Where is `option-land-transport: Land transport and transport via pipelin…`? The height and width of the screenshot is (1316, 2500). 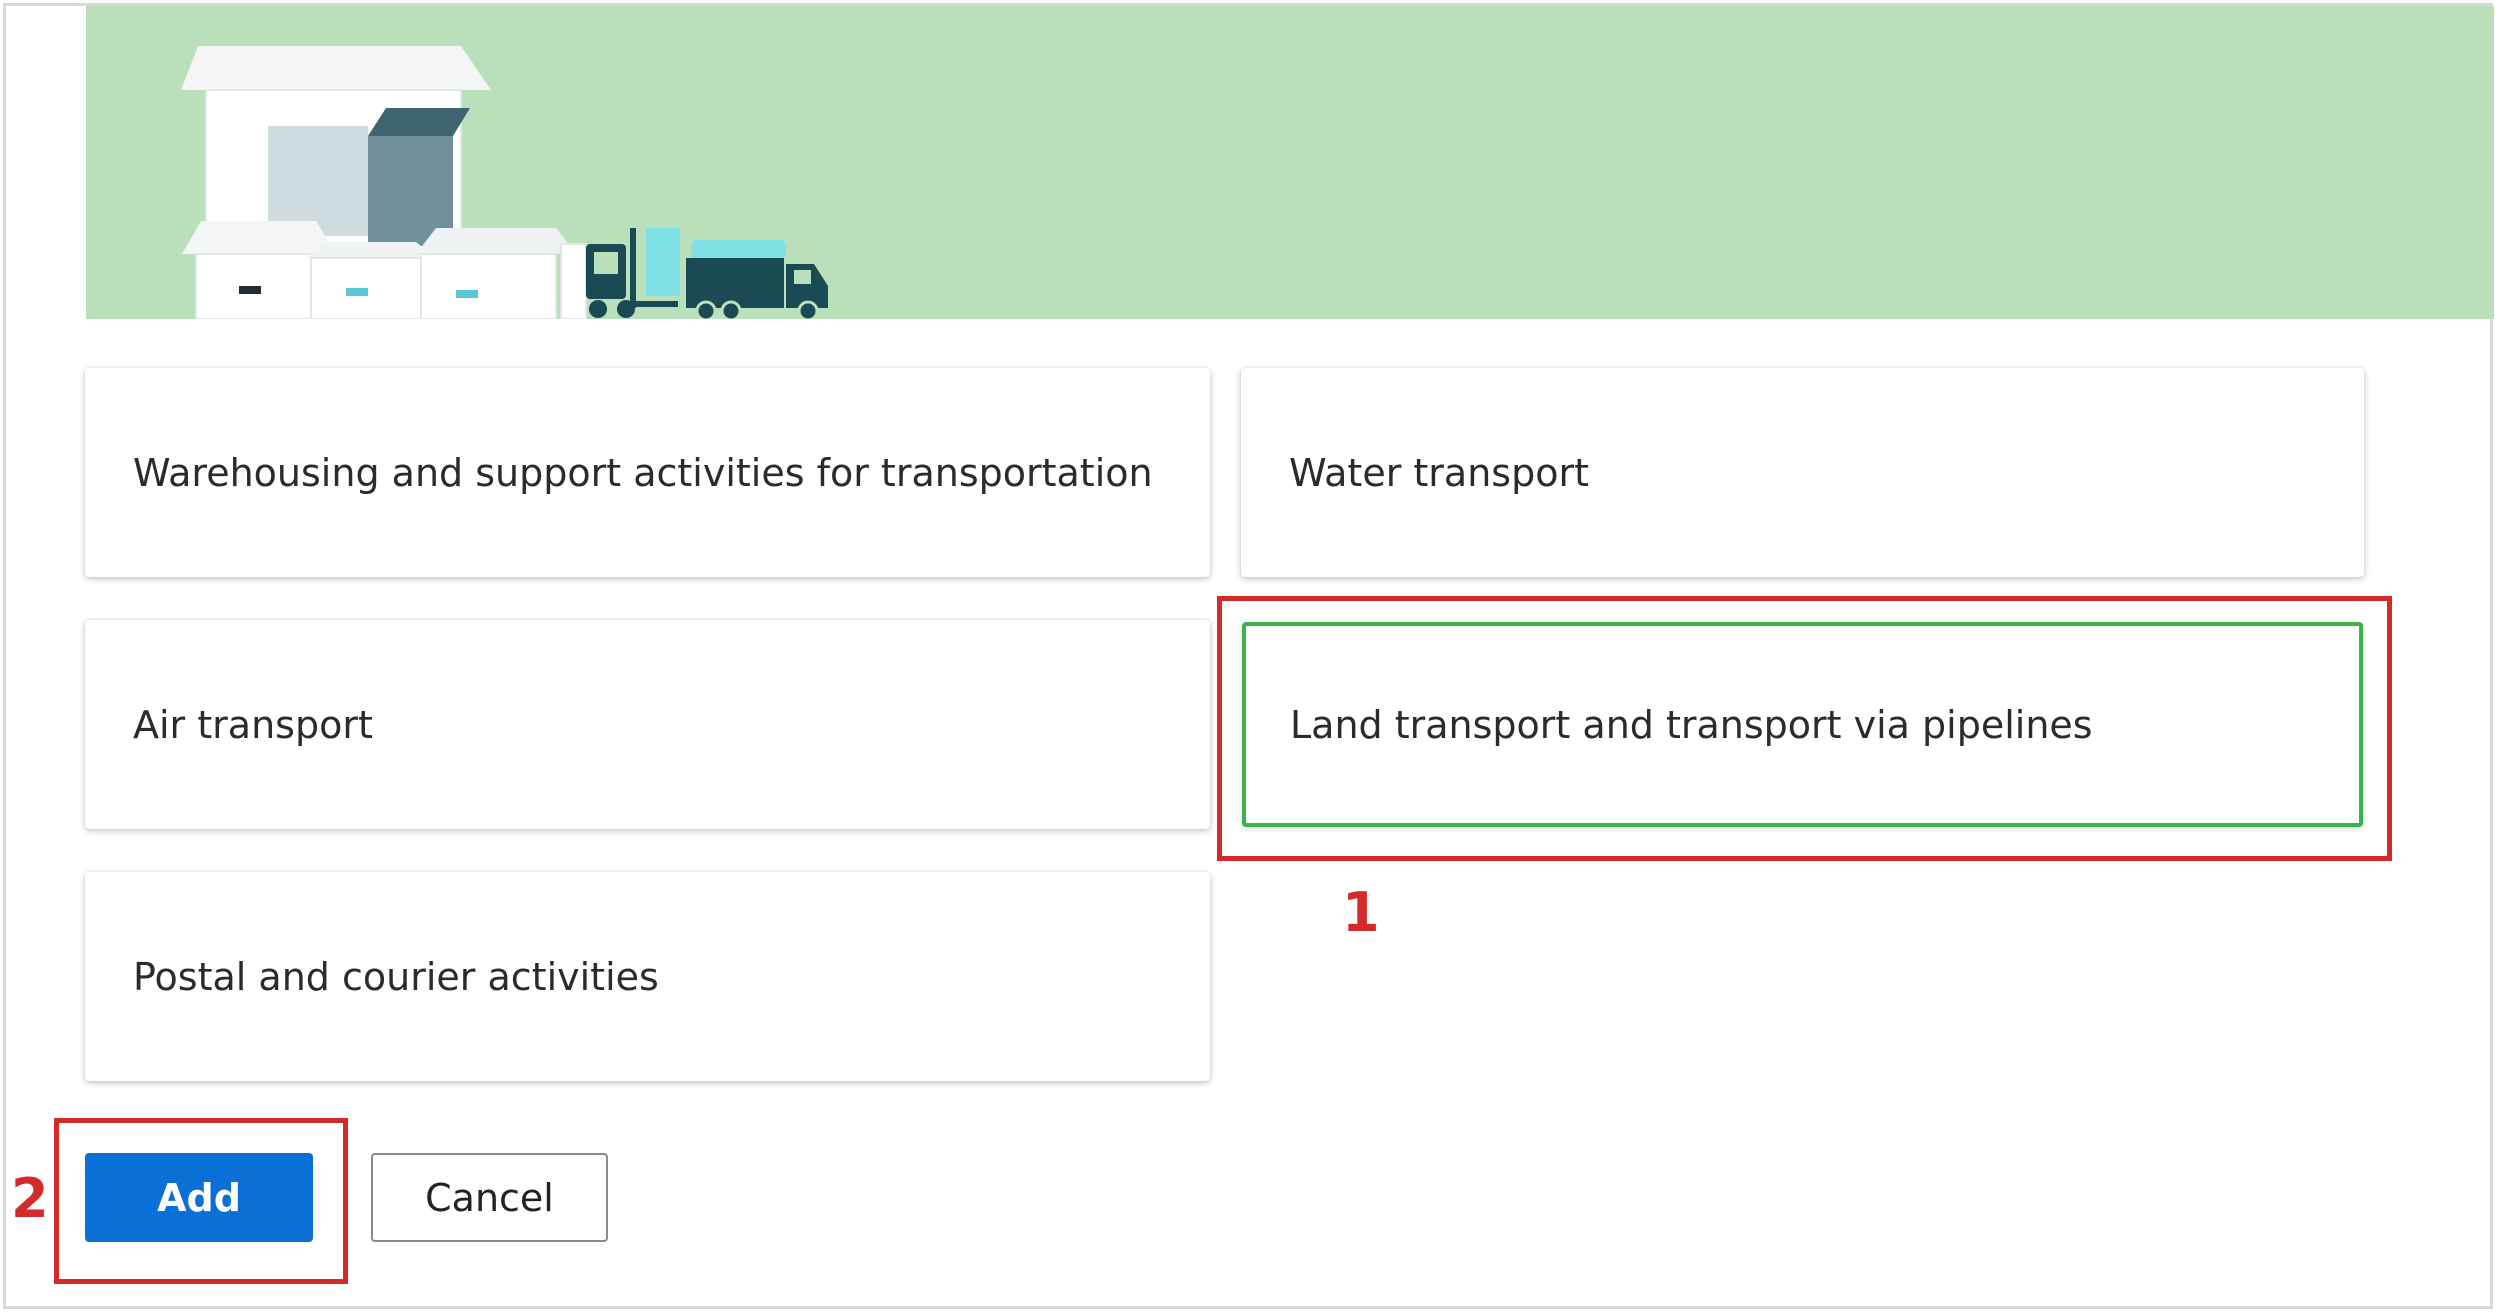
option-land-transport: Land transport and transport via pipelin… is located at coordinates (1802, 724).